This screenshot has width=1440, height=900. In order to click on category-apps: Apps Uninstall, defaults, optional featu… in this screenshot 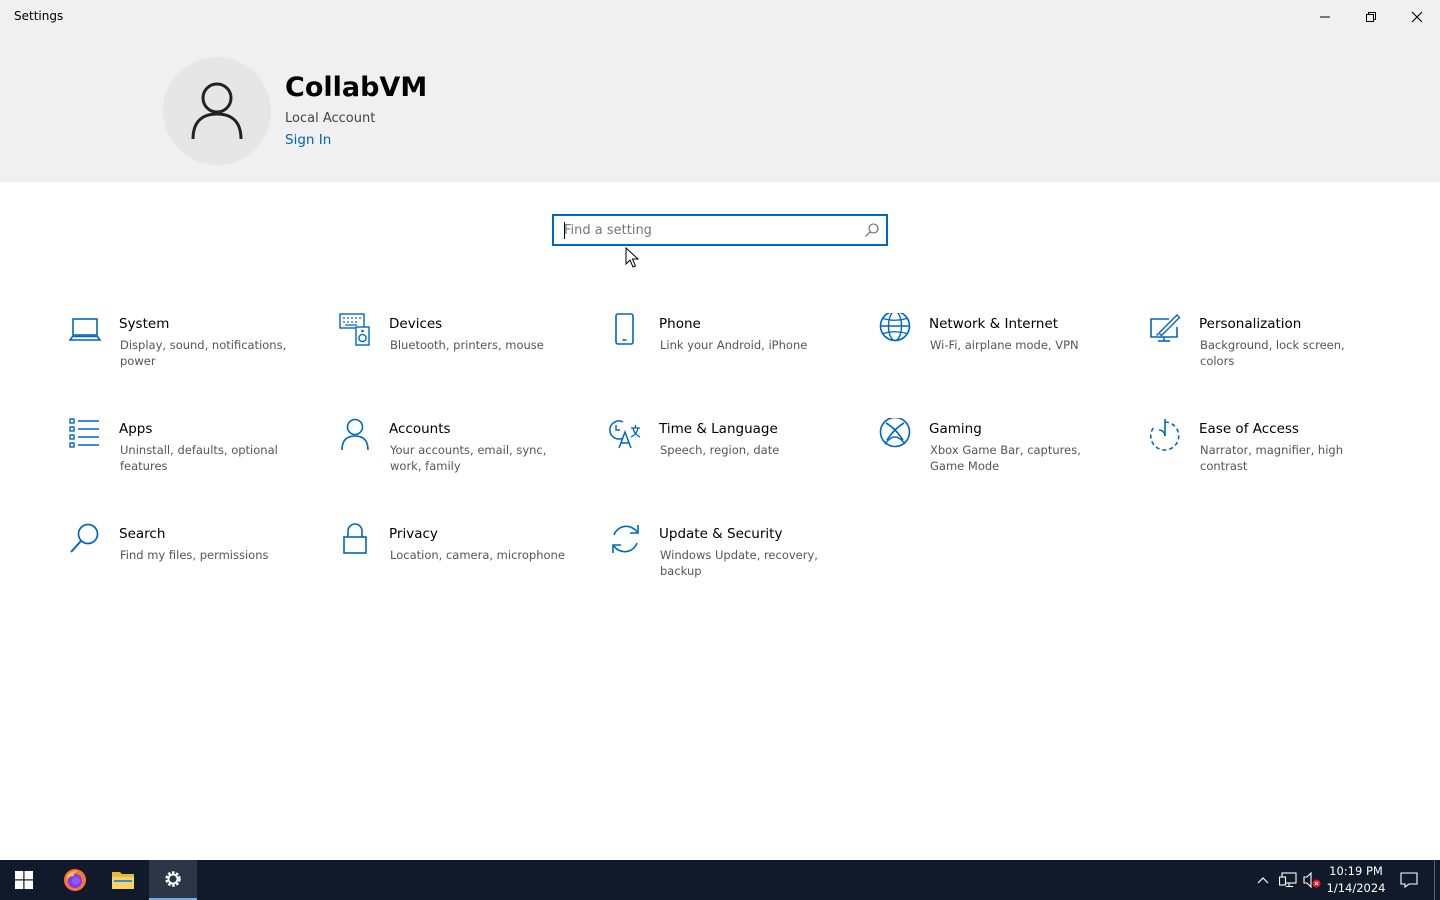, I will do `click(189, 453)`.